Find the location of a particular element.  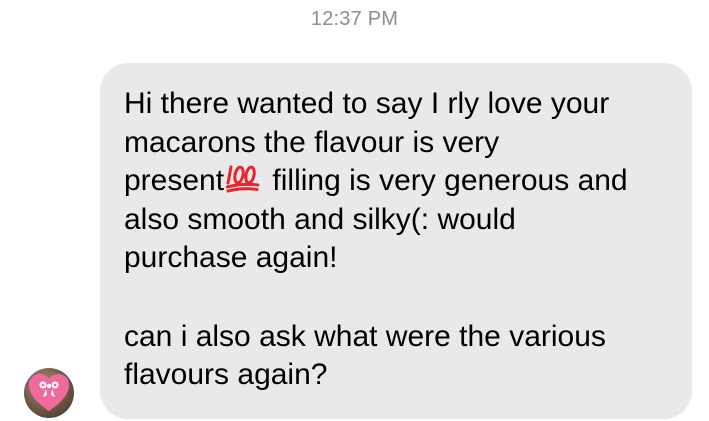

message-timestamp: 12:37 PM is located at coordinates (354, 19).